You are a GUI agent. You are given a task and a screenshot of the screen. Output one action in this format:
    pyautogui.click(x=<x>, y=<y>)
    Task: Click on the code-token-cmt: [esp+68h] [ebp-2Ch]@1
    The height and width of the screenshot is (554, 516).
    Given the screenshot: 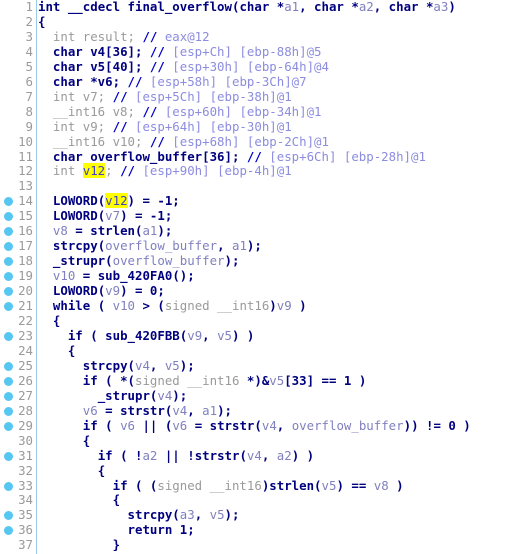 What is the action you would take?
    pyautogui.click(x=250, y=141)
    